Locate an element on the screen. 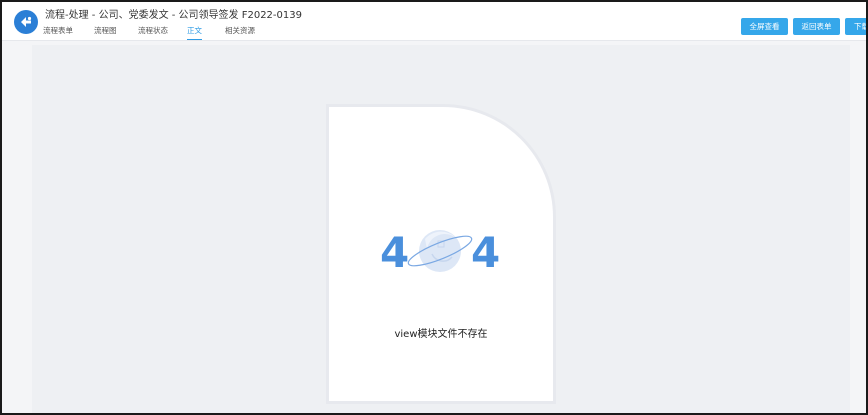 The height and width of the screenshot is (415, 868). page-title: 流程-处理 - 公司、党委发文 - 公司领导签发 F2022-0139 is located at coordinates (173, 15).